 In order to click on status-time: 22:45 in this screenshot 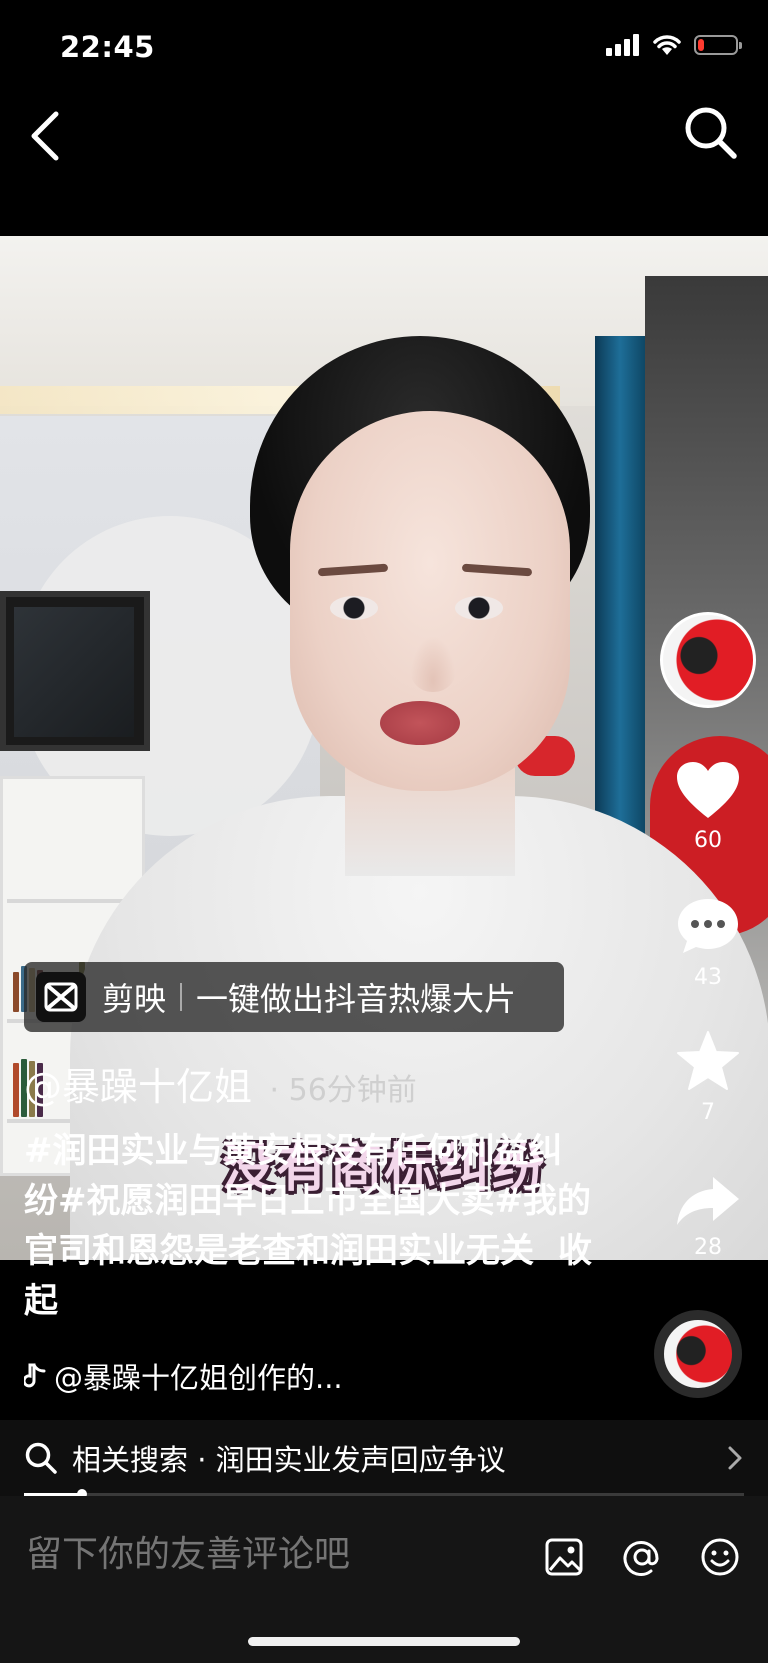, I will do `click(107, 47)`.